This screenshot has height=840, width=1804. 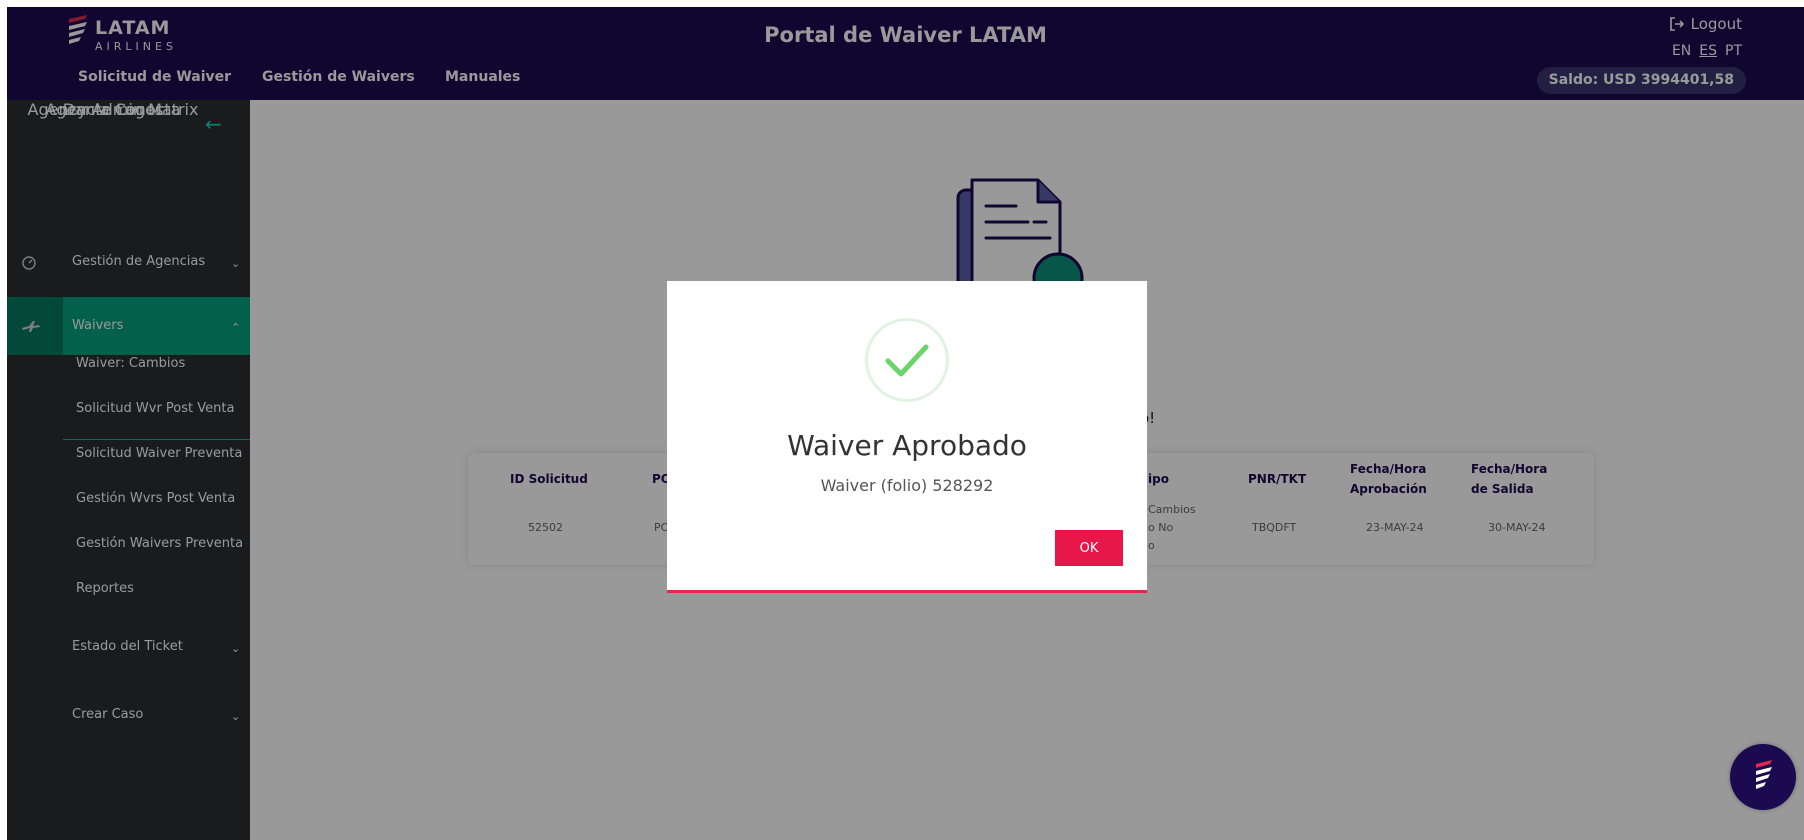 What do you see at coordinates (907, 360) in the screenshot?
I see `check-circle-icon` at bounding box center [907, 360].